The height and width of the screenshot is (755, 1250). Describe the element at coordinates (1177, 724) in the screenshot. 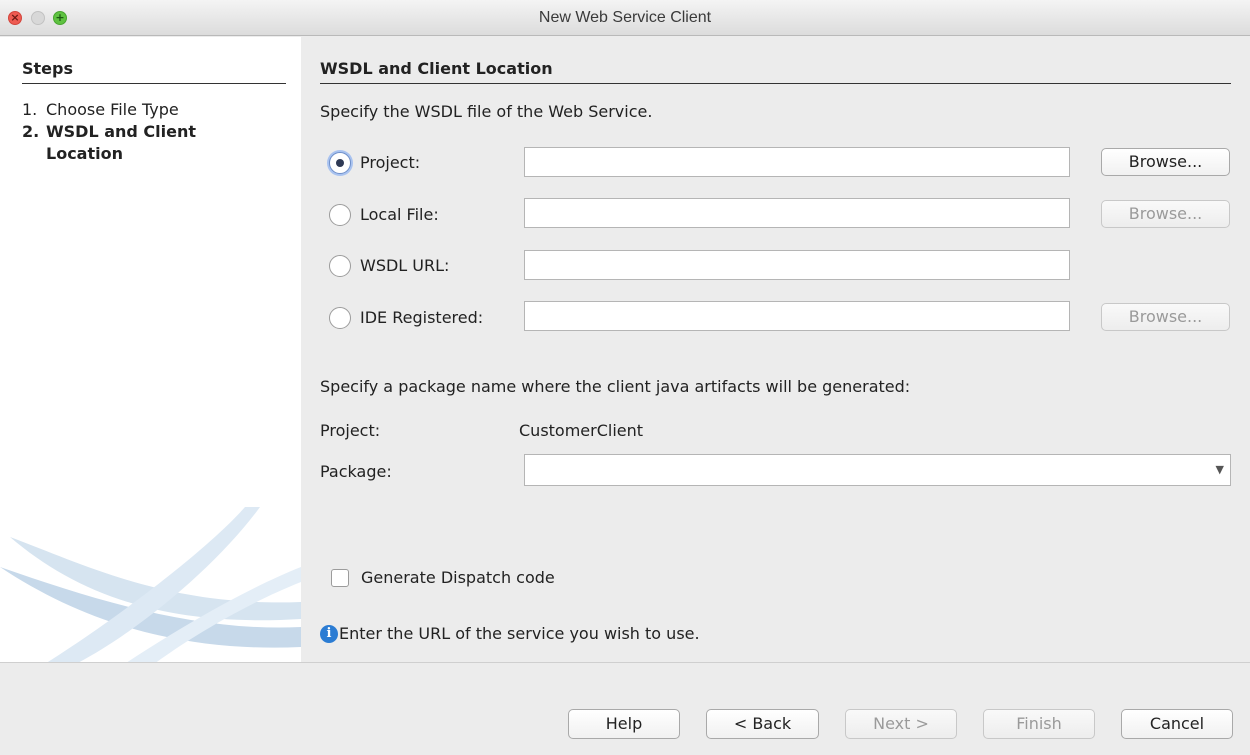

I see `cancel-button: Cancel` at that location.